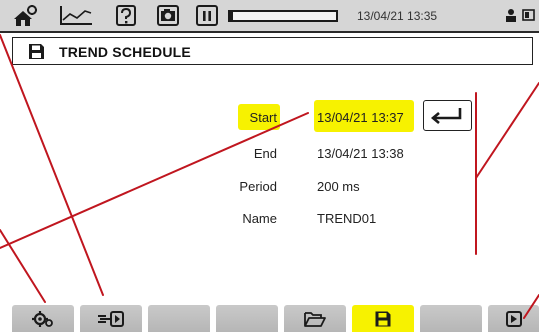  I want to click on callout-line-fields, so click(507, 130).